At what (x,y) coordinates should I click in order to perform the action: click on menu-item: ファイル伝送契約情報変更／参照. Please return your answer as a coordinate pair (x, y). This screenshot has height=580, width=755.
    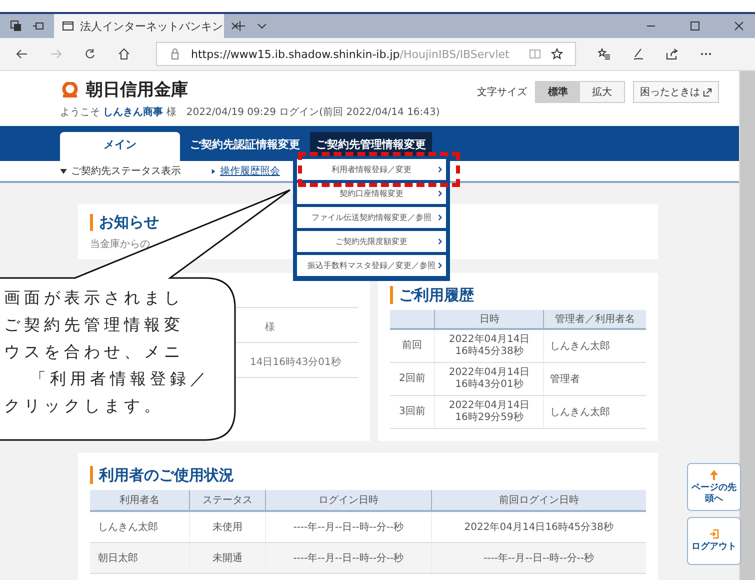
    Looking at the image, I should click on (371, 217).